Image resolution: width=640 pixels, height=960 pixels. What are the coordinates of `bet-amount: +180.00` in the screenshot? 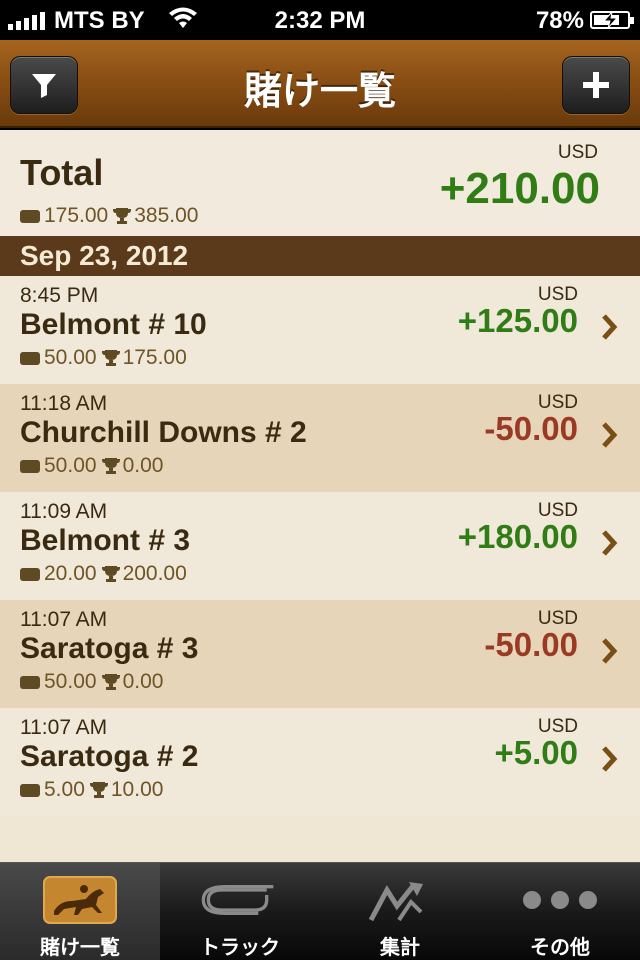 It's located at (517, 536).